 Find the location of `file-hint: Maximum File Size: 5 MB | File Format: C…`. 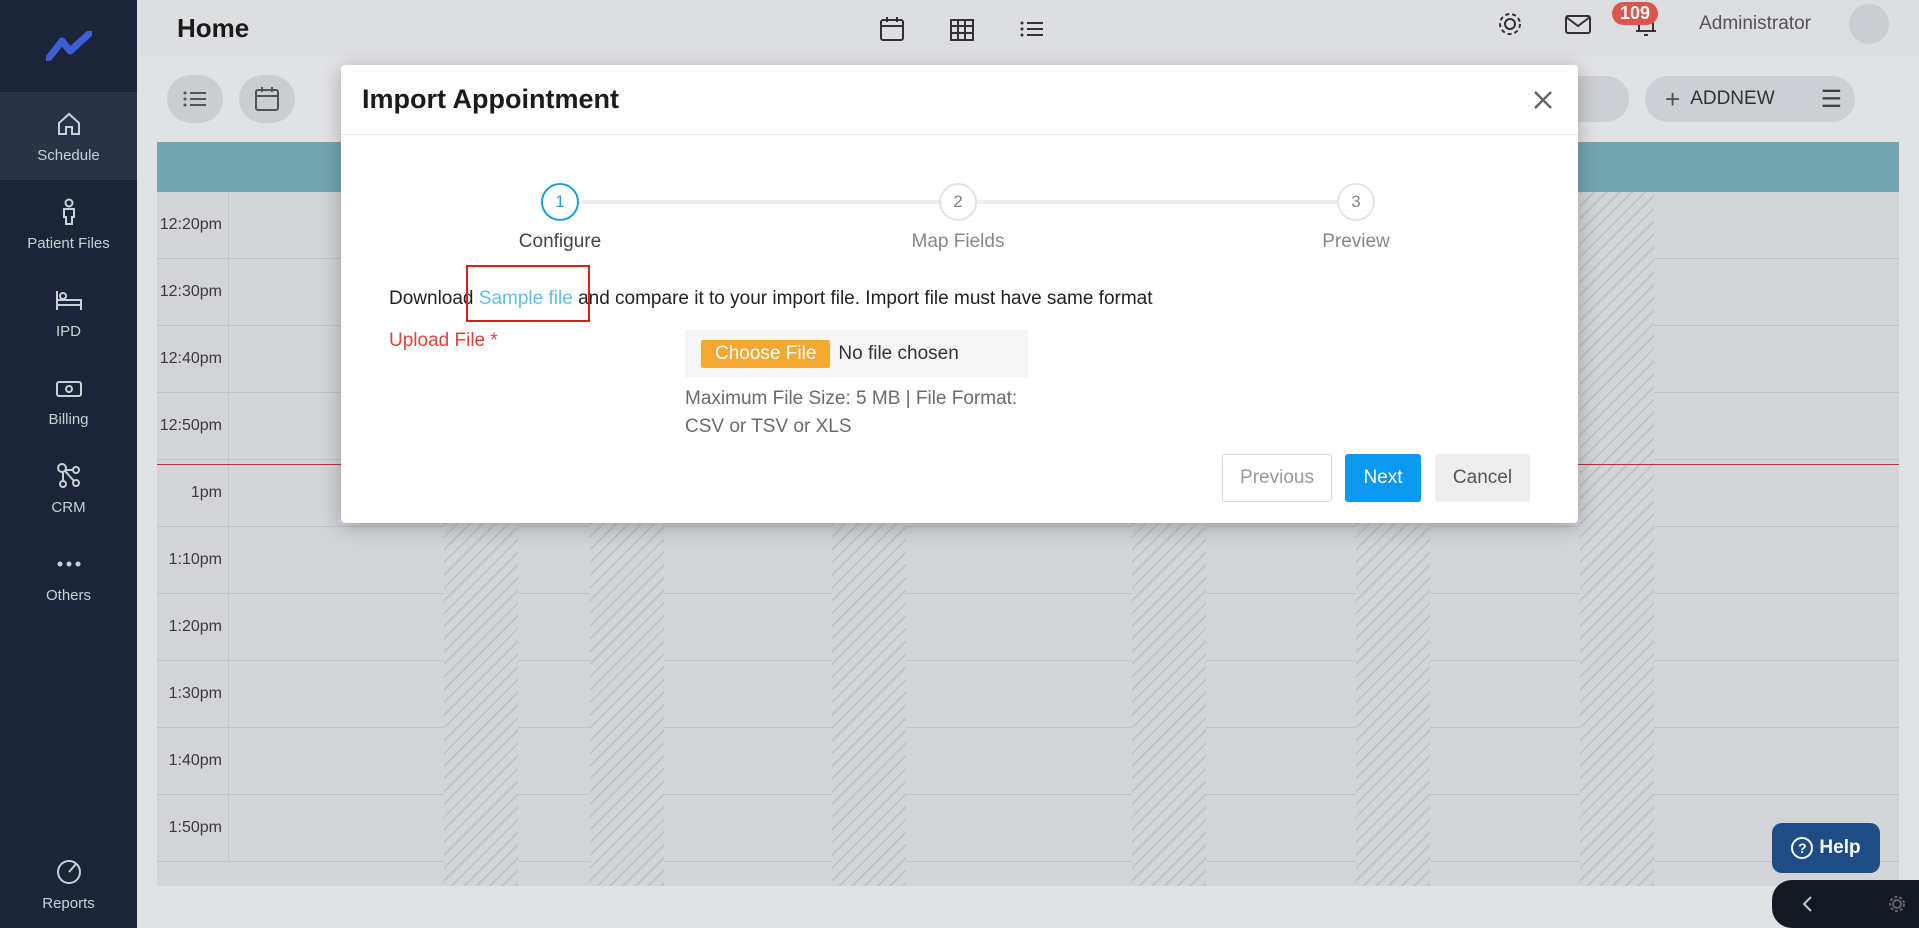

file-hint: Maximum File Size: 5 MB | File Format: C… is located at coordinates (851, 412).